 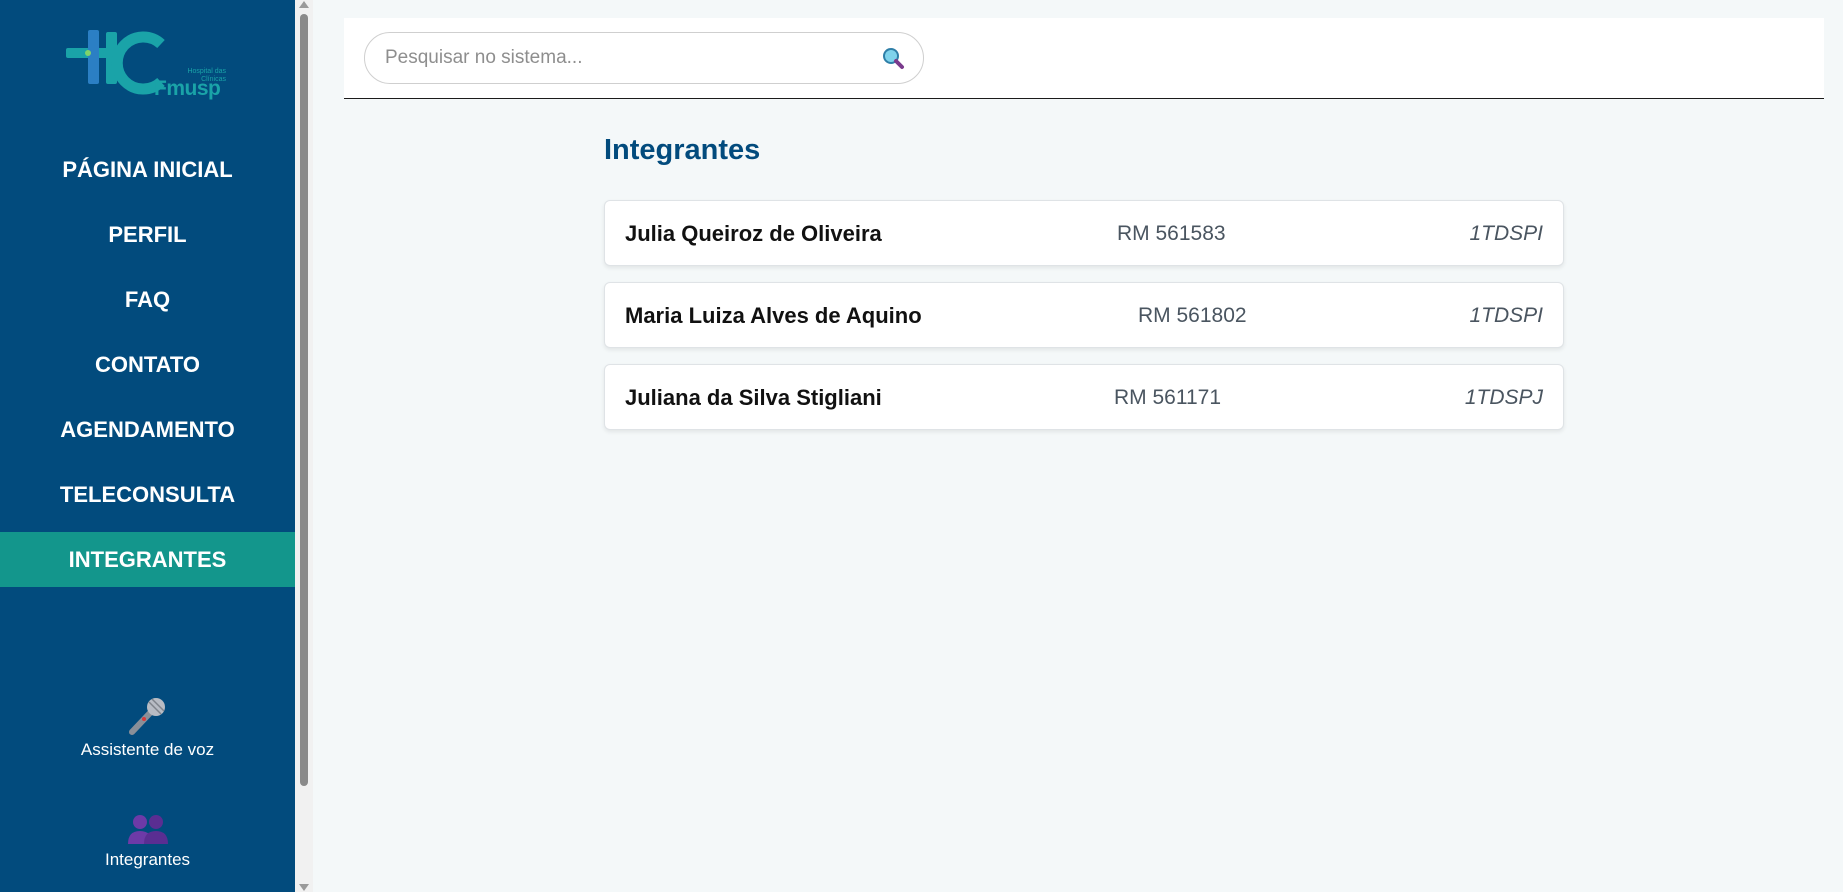 What do you see at coordinates (147, 299) in the screenshot?
I see `nav-item-faq: FAQ` at bounding box center [147, 299].